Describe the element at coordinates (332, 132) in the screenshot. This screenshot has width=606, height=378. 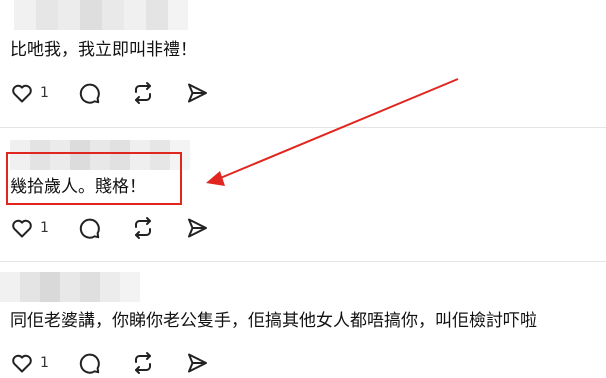
I see `annotation-arrow` at that location.